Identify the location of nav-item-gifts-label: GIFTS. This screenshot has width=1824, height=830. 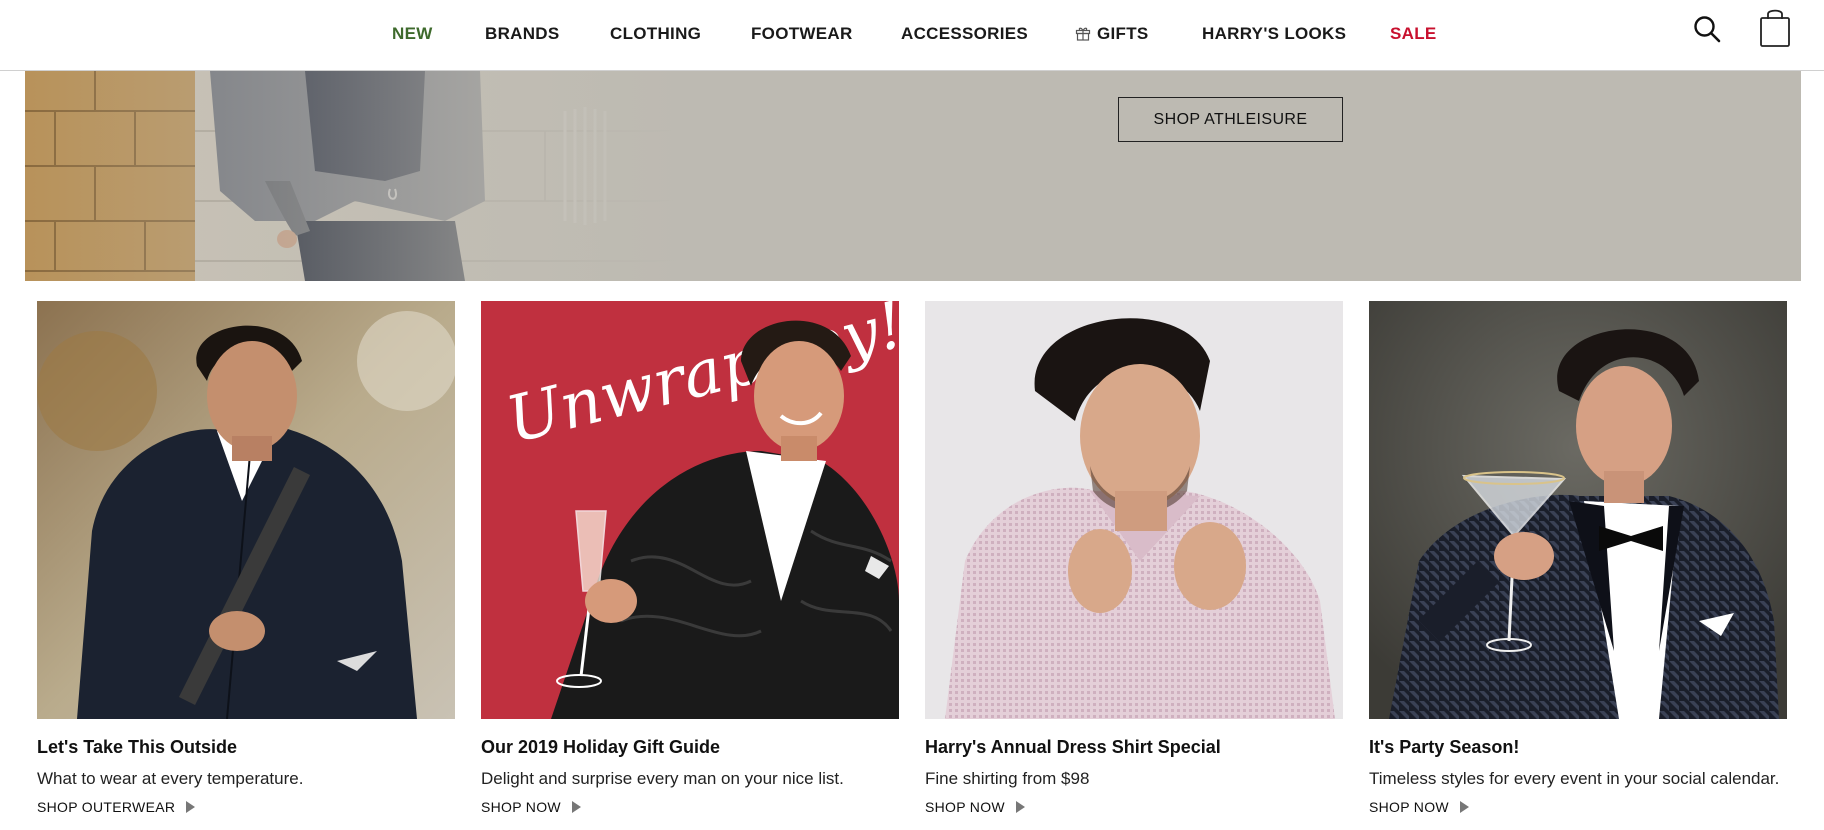
(1123, 33).